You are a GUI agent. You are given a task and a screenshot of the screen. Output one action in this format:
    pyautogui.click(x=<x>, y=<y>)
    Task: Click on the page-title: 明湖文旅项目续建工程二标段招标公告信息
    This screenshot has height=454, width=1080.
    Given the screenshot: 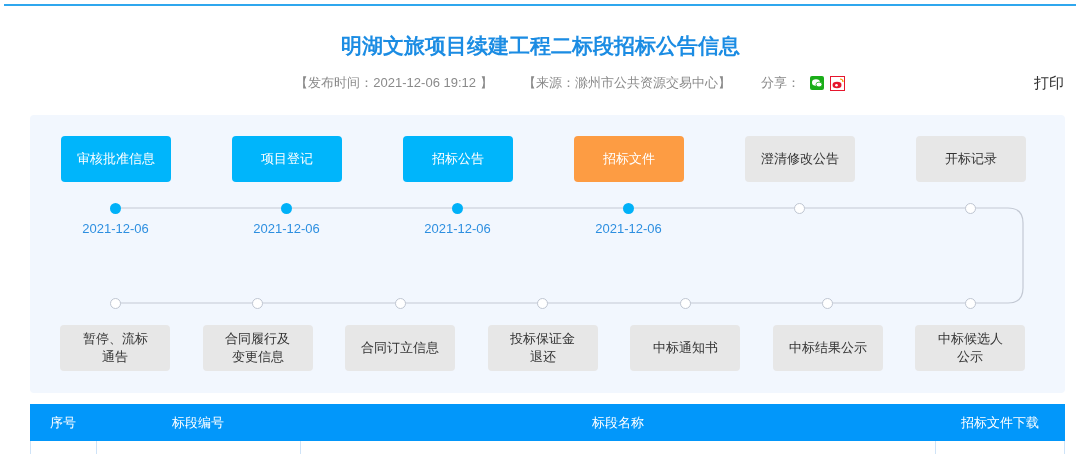 What is the action you would take?
    pyautogui.click(x=540, y=46)
    